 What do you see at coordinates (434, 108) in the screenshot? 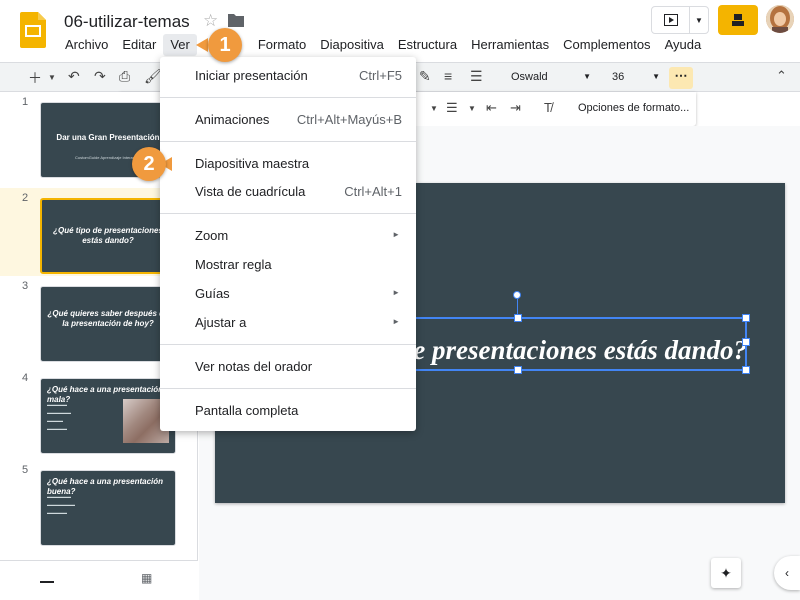
I see `align-dropdown-icon: ▼` at bounding box center [434, 108].